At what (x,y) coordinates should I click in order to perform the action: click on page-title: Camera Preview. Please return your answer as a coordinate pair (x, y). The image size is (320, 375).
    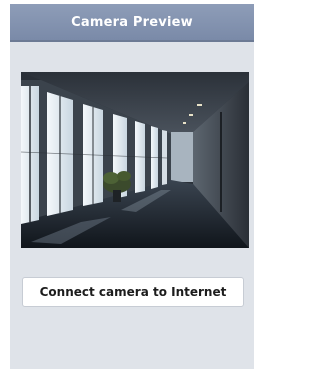
    Looking at the image, I should click on (132, 22).